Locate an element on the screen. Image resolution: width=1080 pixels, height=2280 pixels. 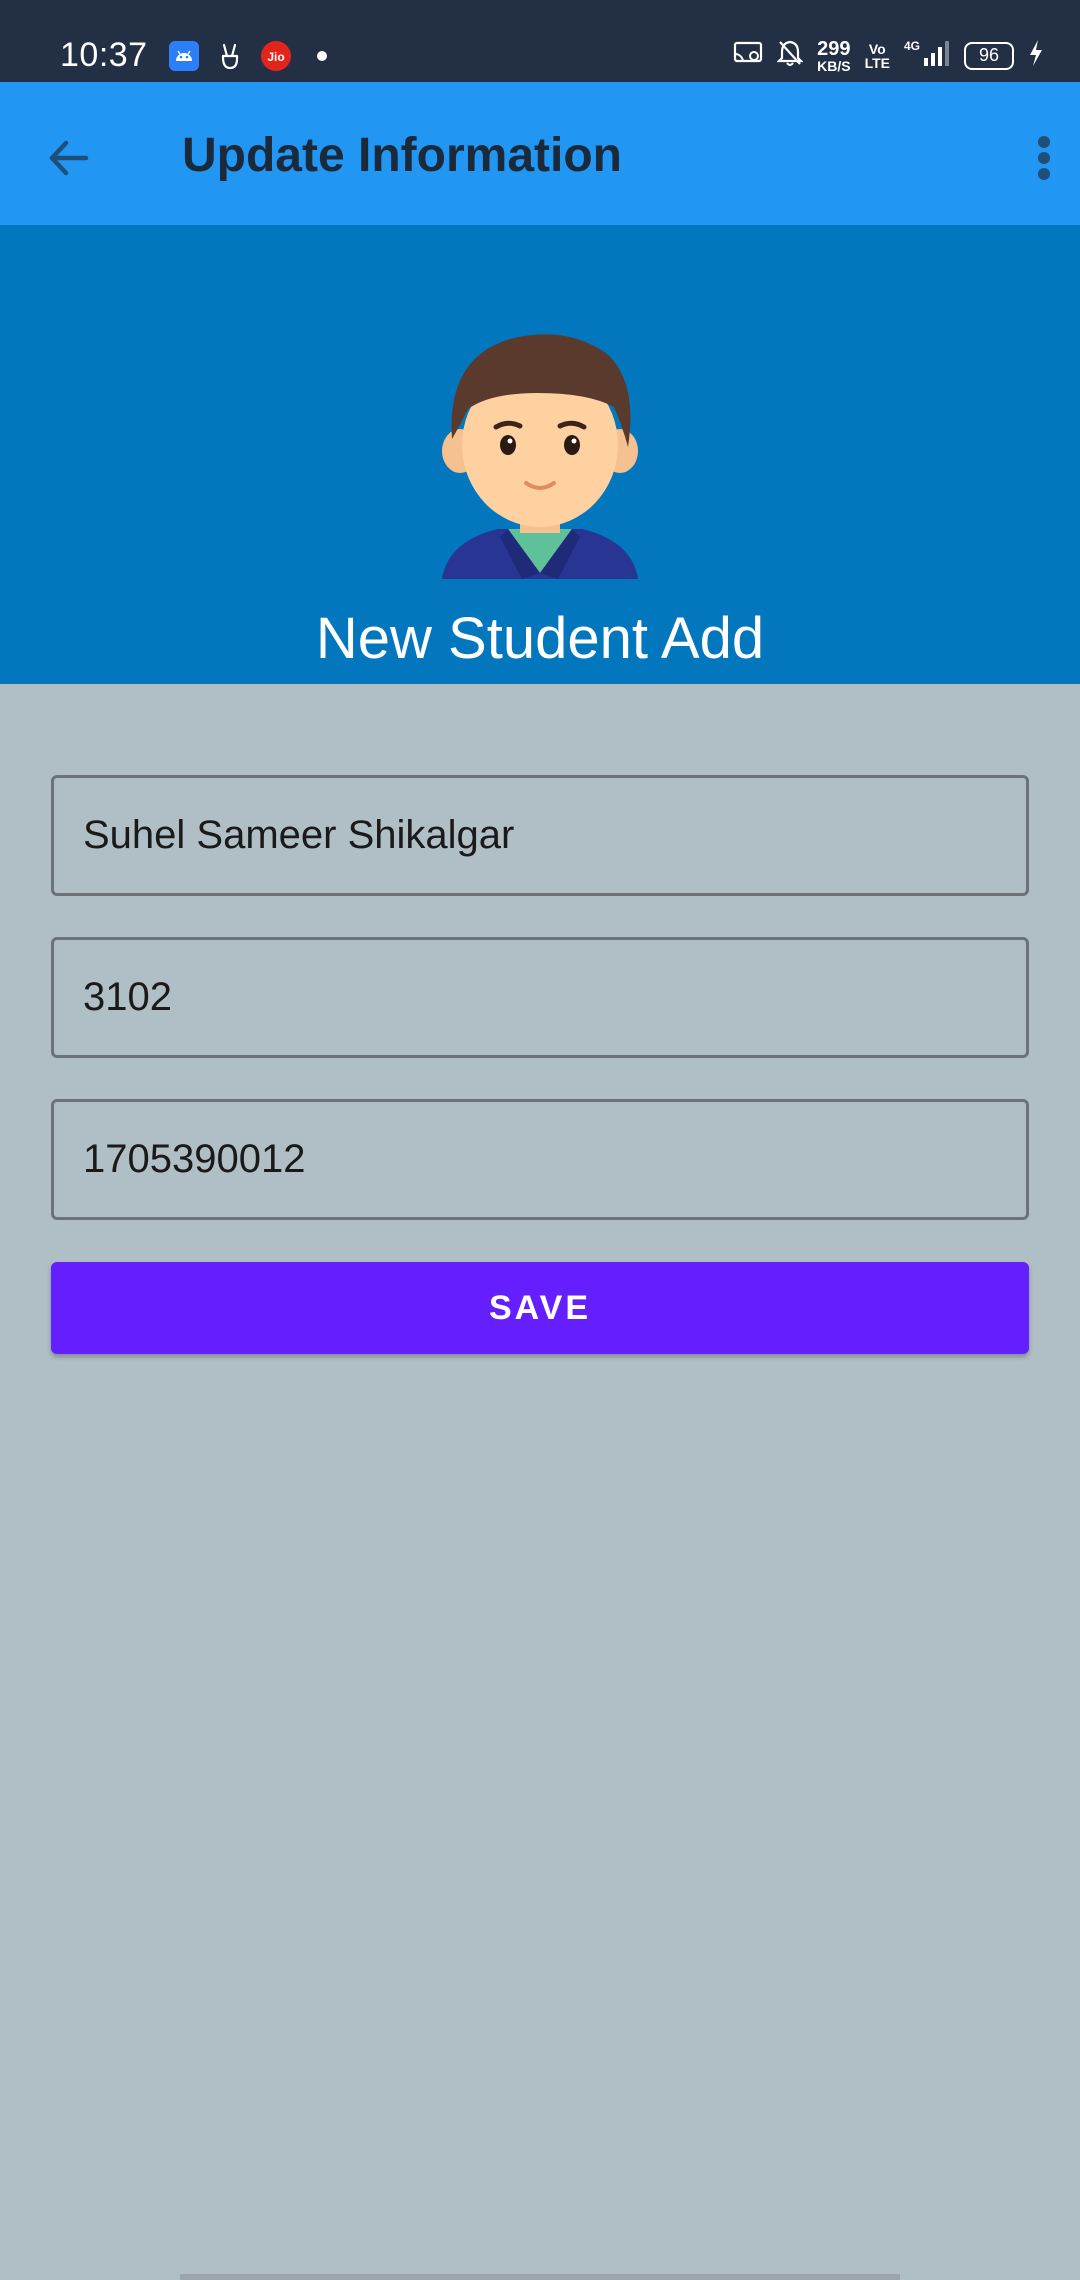
net-speed-value: 299 is located at coordinates (834, 48).